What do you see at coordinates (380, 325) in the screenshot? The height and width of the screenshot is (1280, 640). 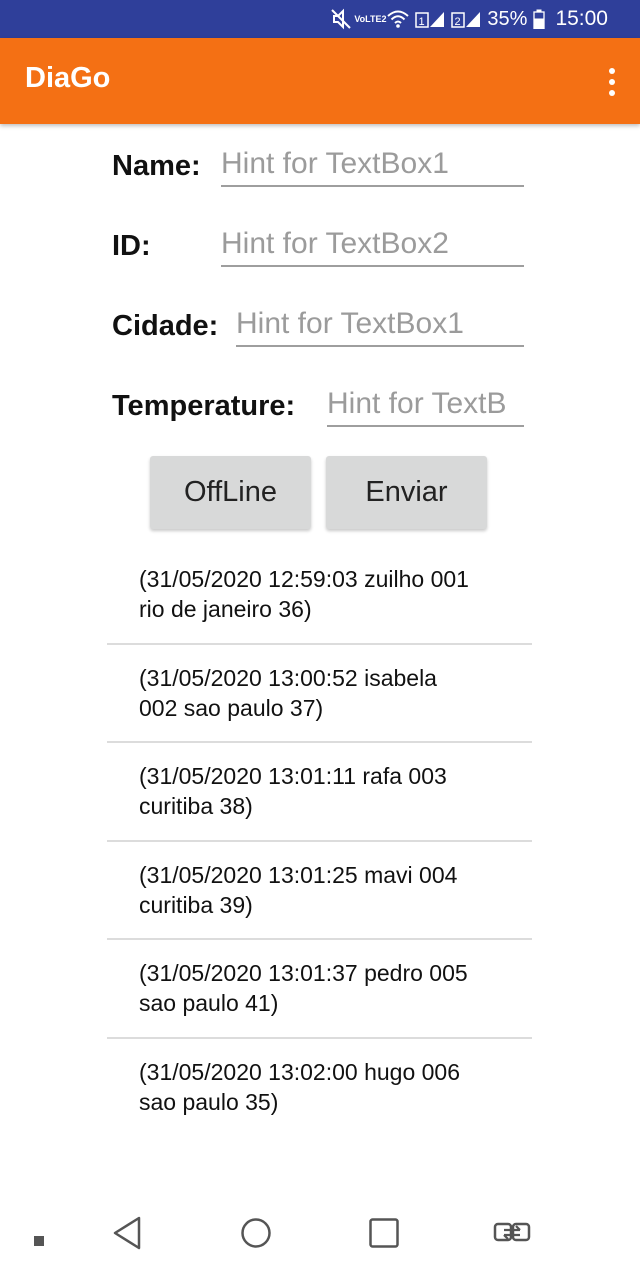 I see `cidade-input` at bounding box center [380, 325].